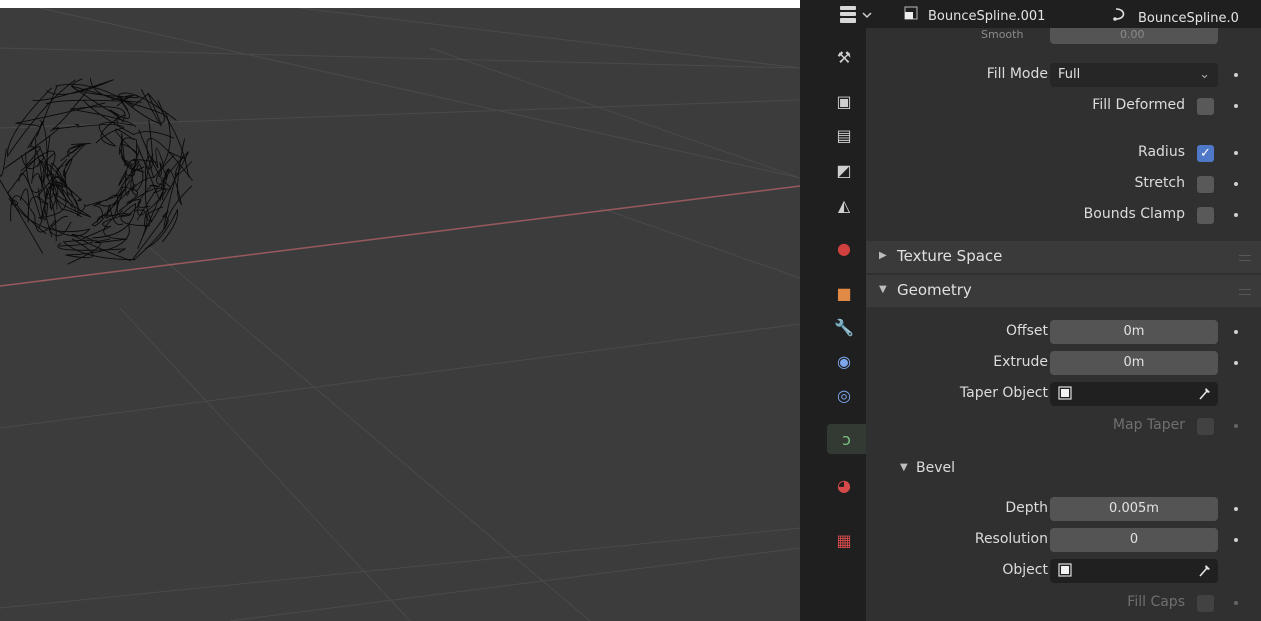 The image size is (1261, 621). Describe the element at coordinates (1134, 75) in the screenshot. I see `fill-mode-dropdown: Full ⌄` at that location.